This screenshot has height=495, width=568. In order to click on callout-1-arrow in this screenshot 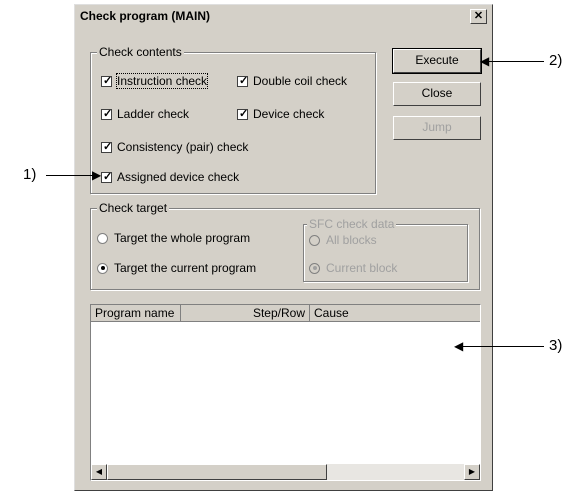, I will do `click(71, 175)`.